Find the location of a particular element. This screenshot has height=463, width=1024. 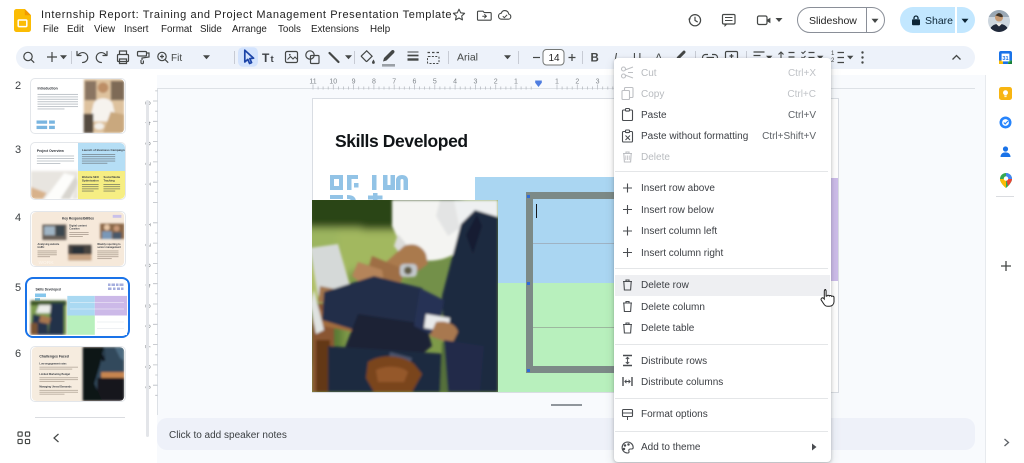

svg-text: Challenges Faced is located at coordinates (54, 357).